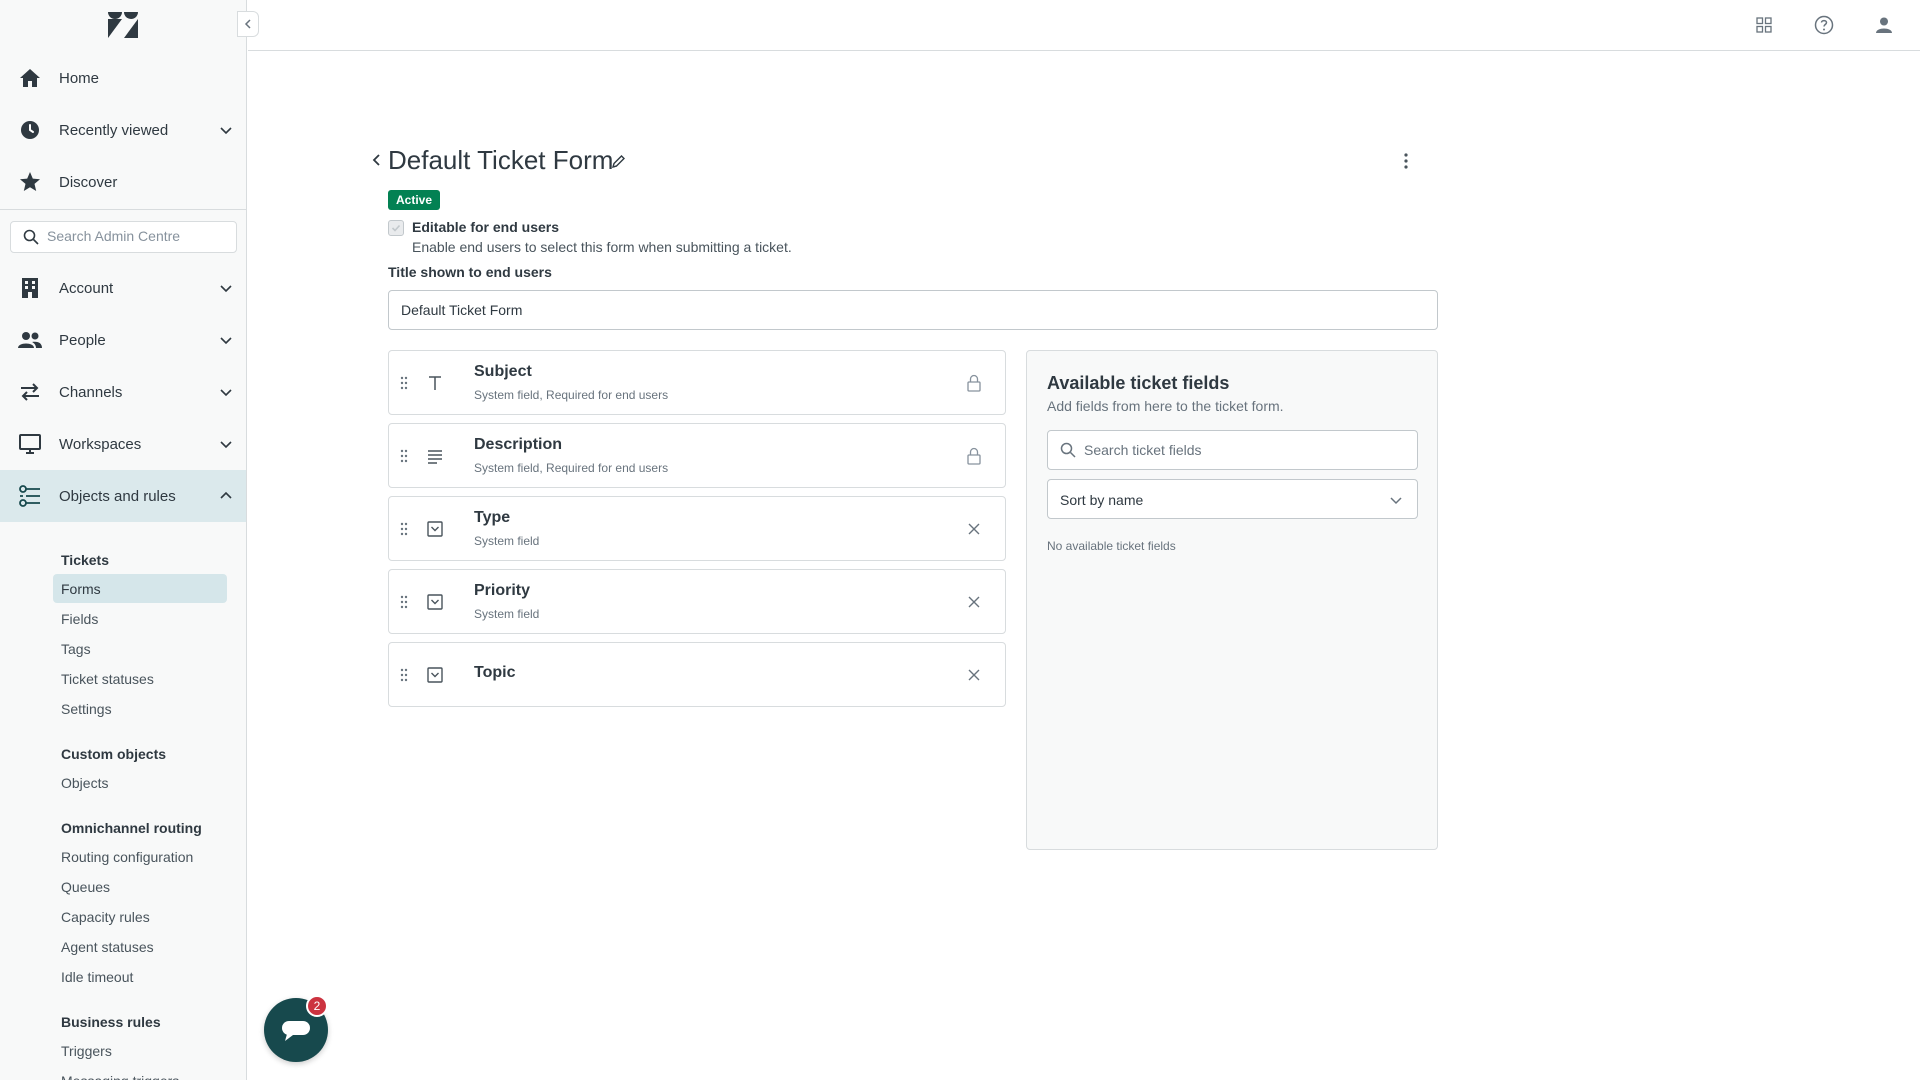 The width and height of the screenshot is (1920, 1080). Describe the element at coordinates (140, 946) in the screenshot. I see `submenu-item-agent-statuses: Agent statuses` at that location.